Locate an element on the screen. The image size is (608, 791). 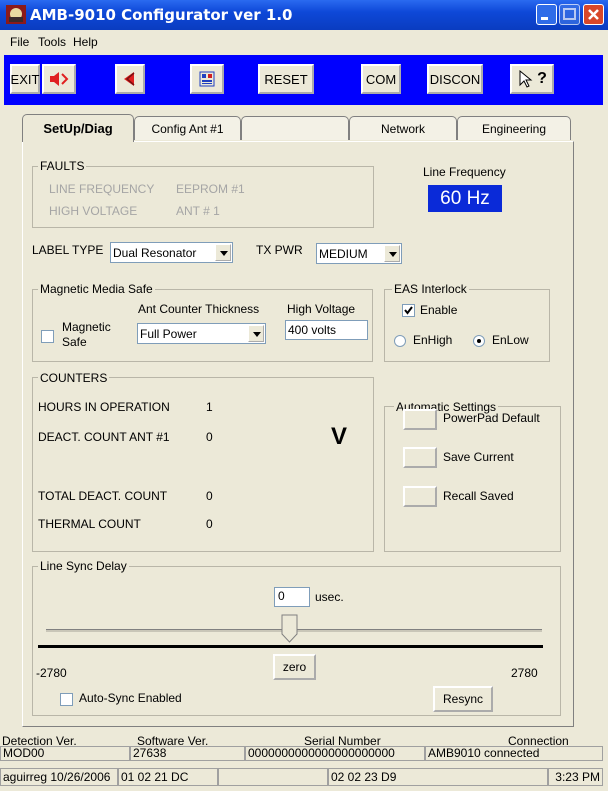
label-type-select: Dual Resonator is located at coordinates (171, 252).